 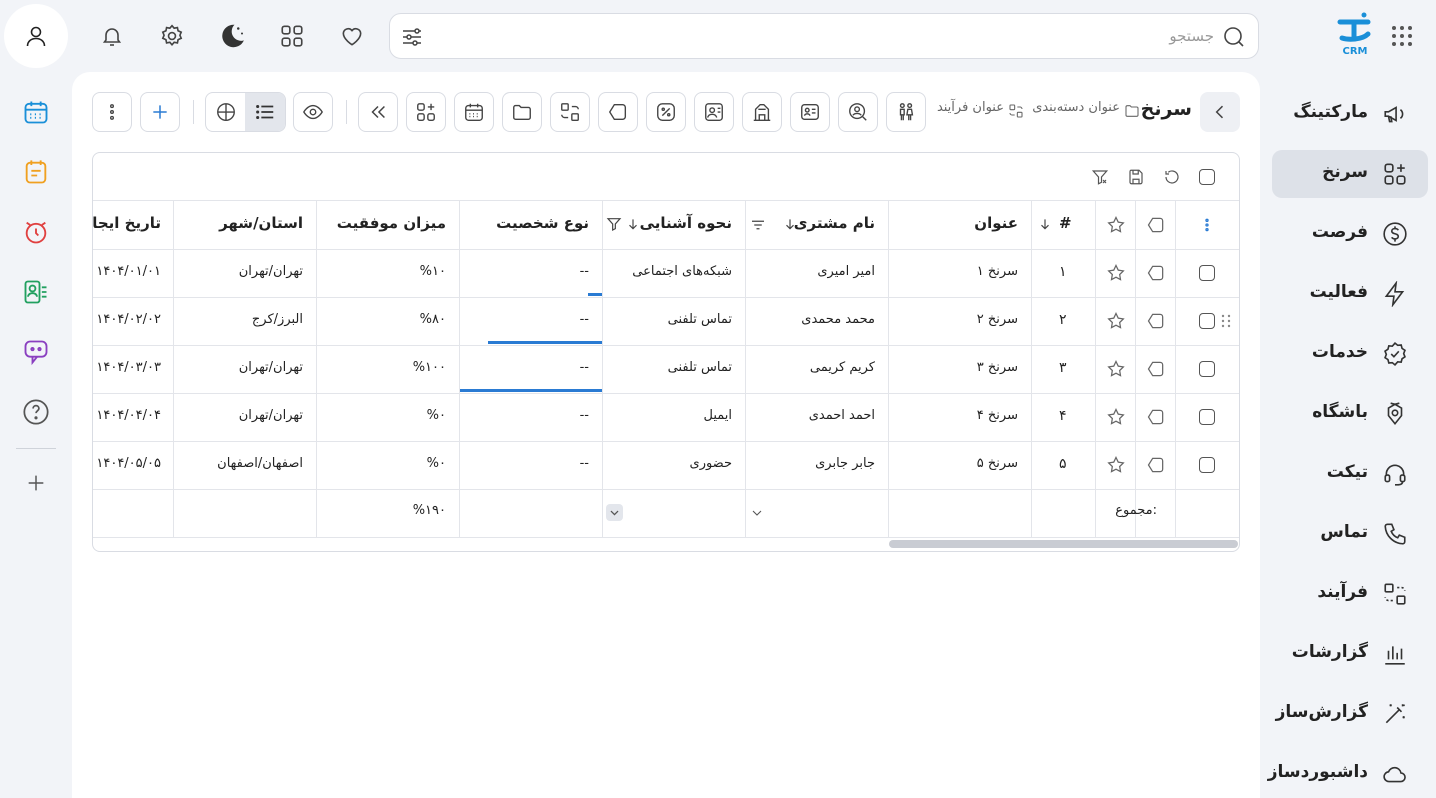 I want to click on user-list-button, so click(x=714, y=112).